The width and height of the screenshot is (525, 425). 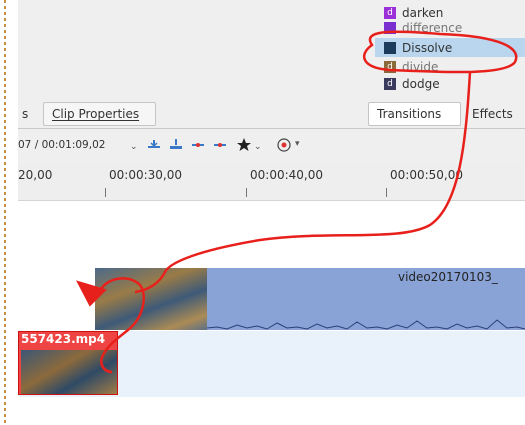 What do you see at coordinates (421, 83) in the screenshot?
I see `blend-mode-label: dodge` at bounding box center [421, 83].